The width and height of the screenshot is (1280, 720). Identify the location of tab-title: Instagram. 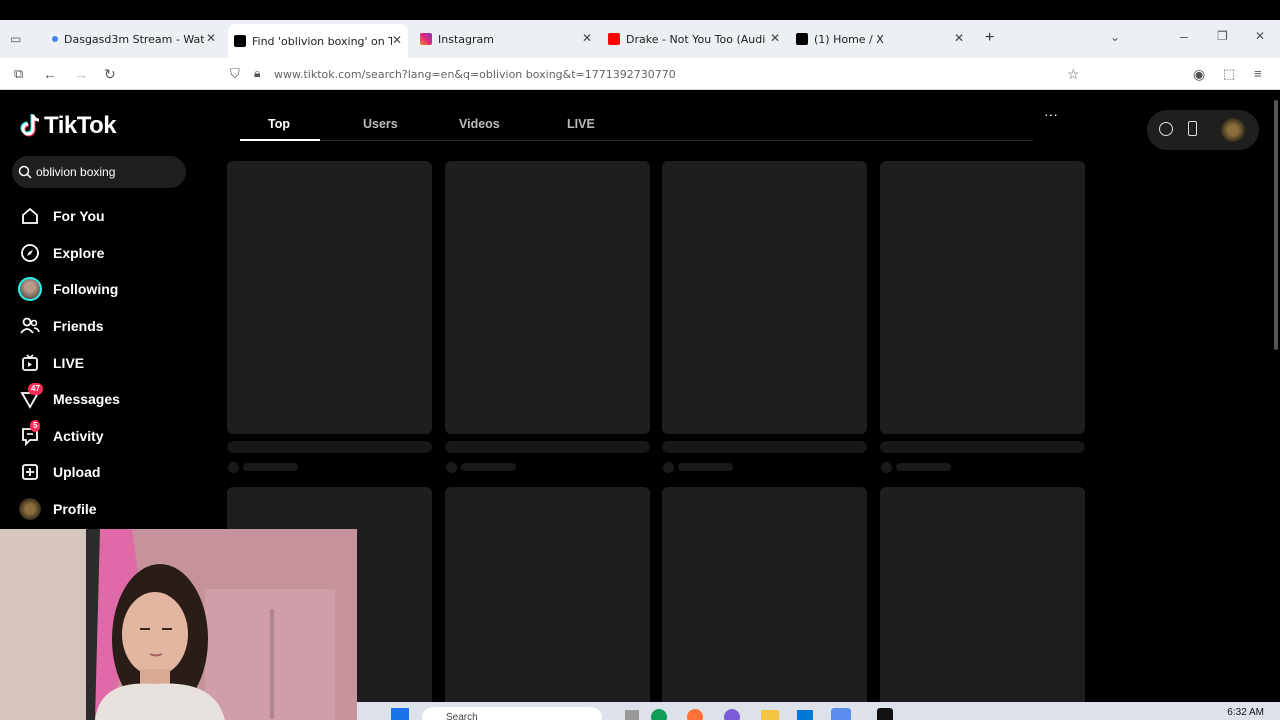
(466, 39).